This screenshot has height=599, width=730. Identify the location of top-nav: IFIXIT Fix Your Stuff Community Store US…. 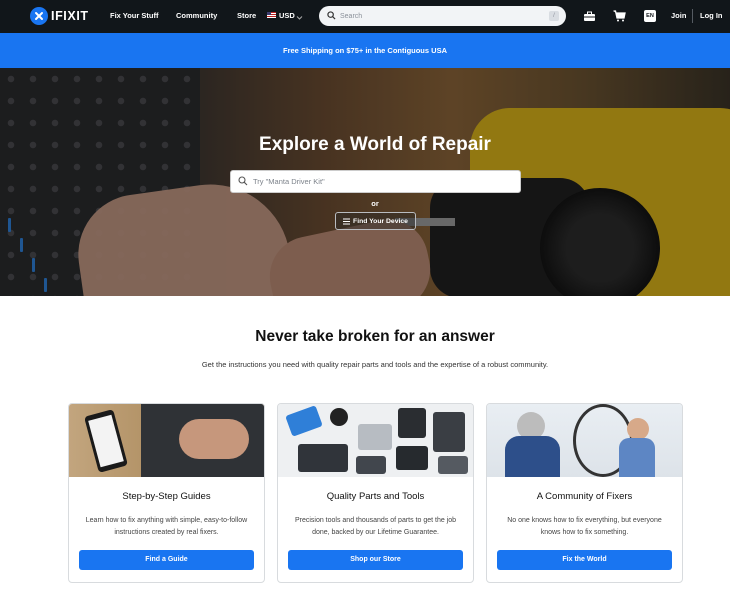
(365, 16).